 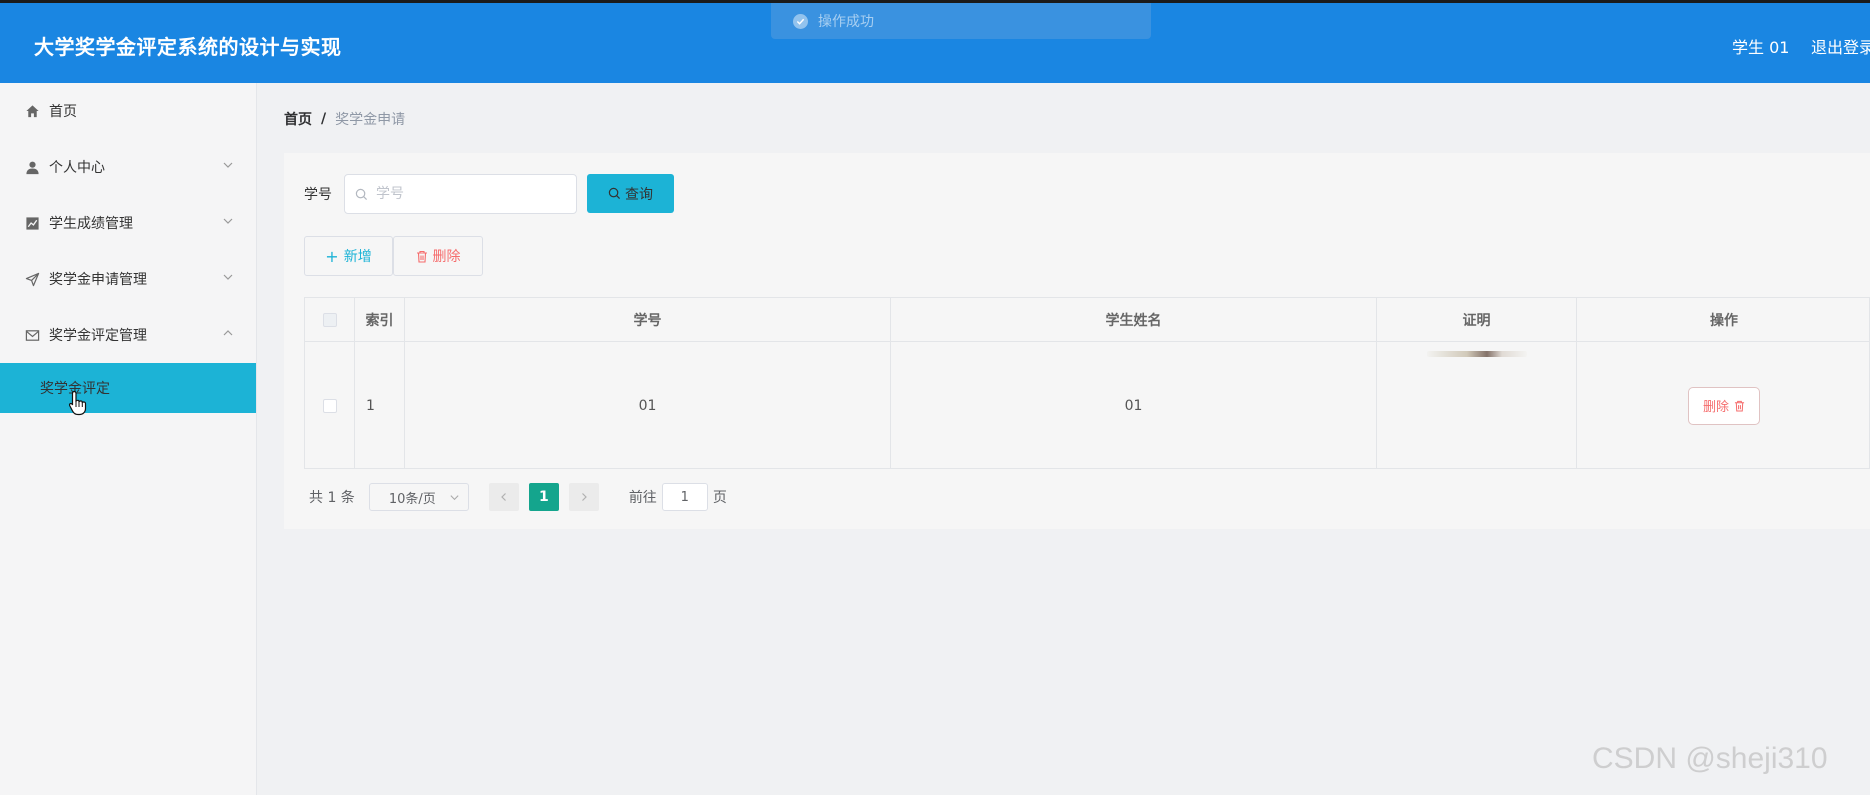 What do you see at coordinates (228, 333) in the screenshot?
I see `chevron-up-icon` at bounding box center [228, 333].